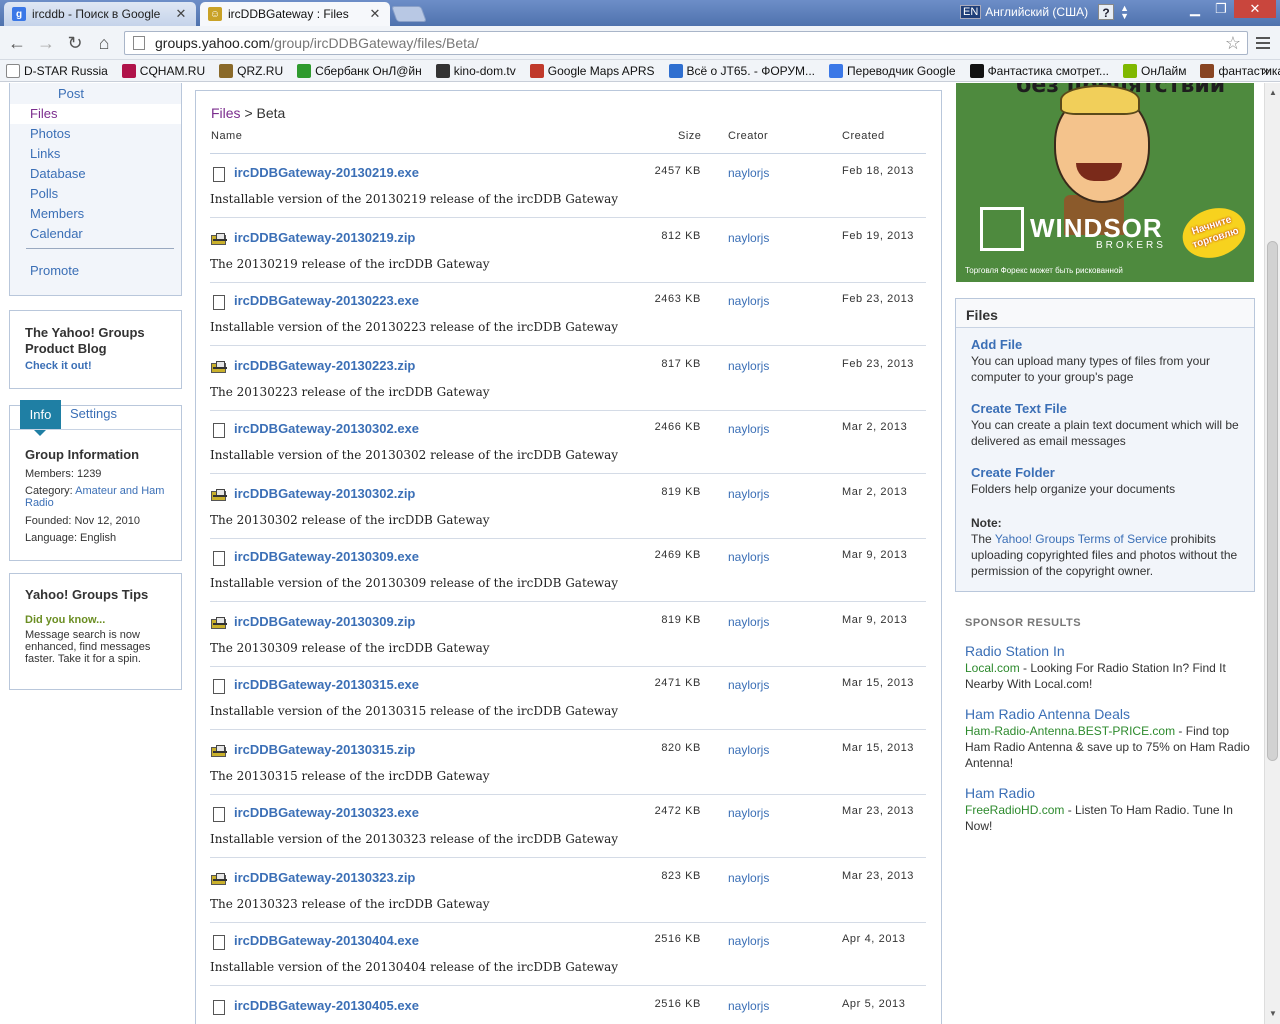  I want to click on file-name-link: ircDDBGateway-20130223.exe, so click(326, 300).